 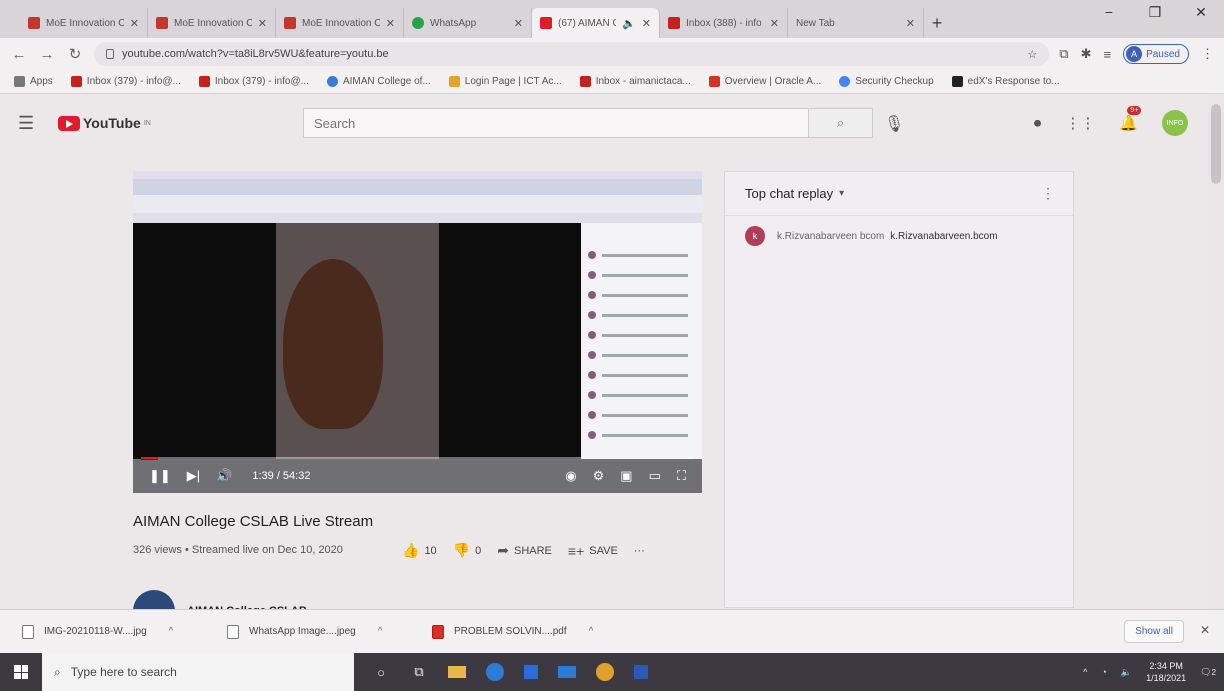 I want to click on create-video-icon: ⏺, so click(x=1038, y=123).